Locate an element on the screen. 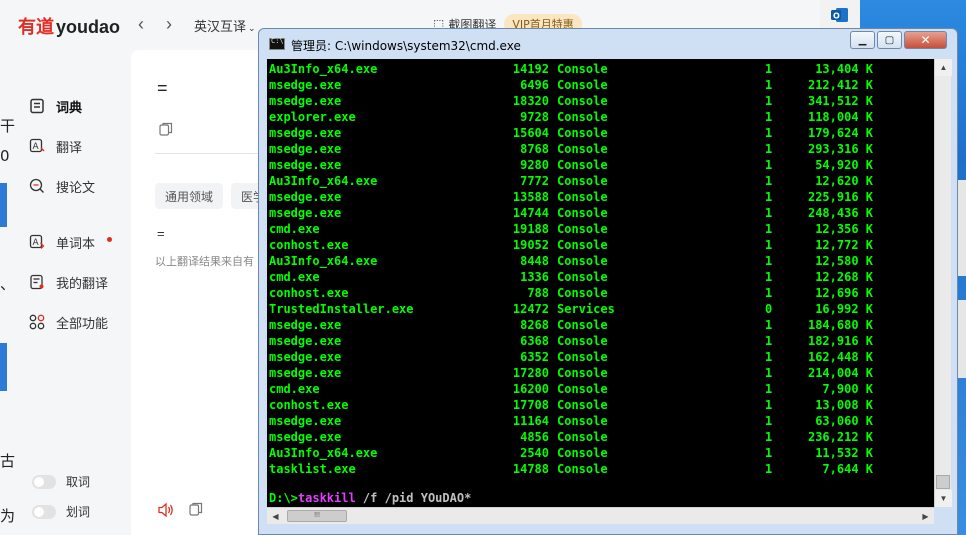  edge-glyph: 干 is located at coordinates (8, 126).